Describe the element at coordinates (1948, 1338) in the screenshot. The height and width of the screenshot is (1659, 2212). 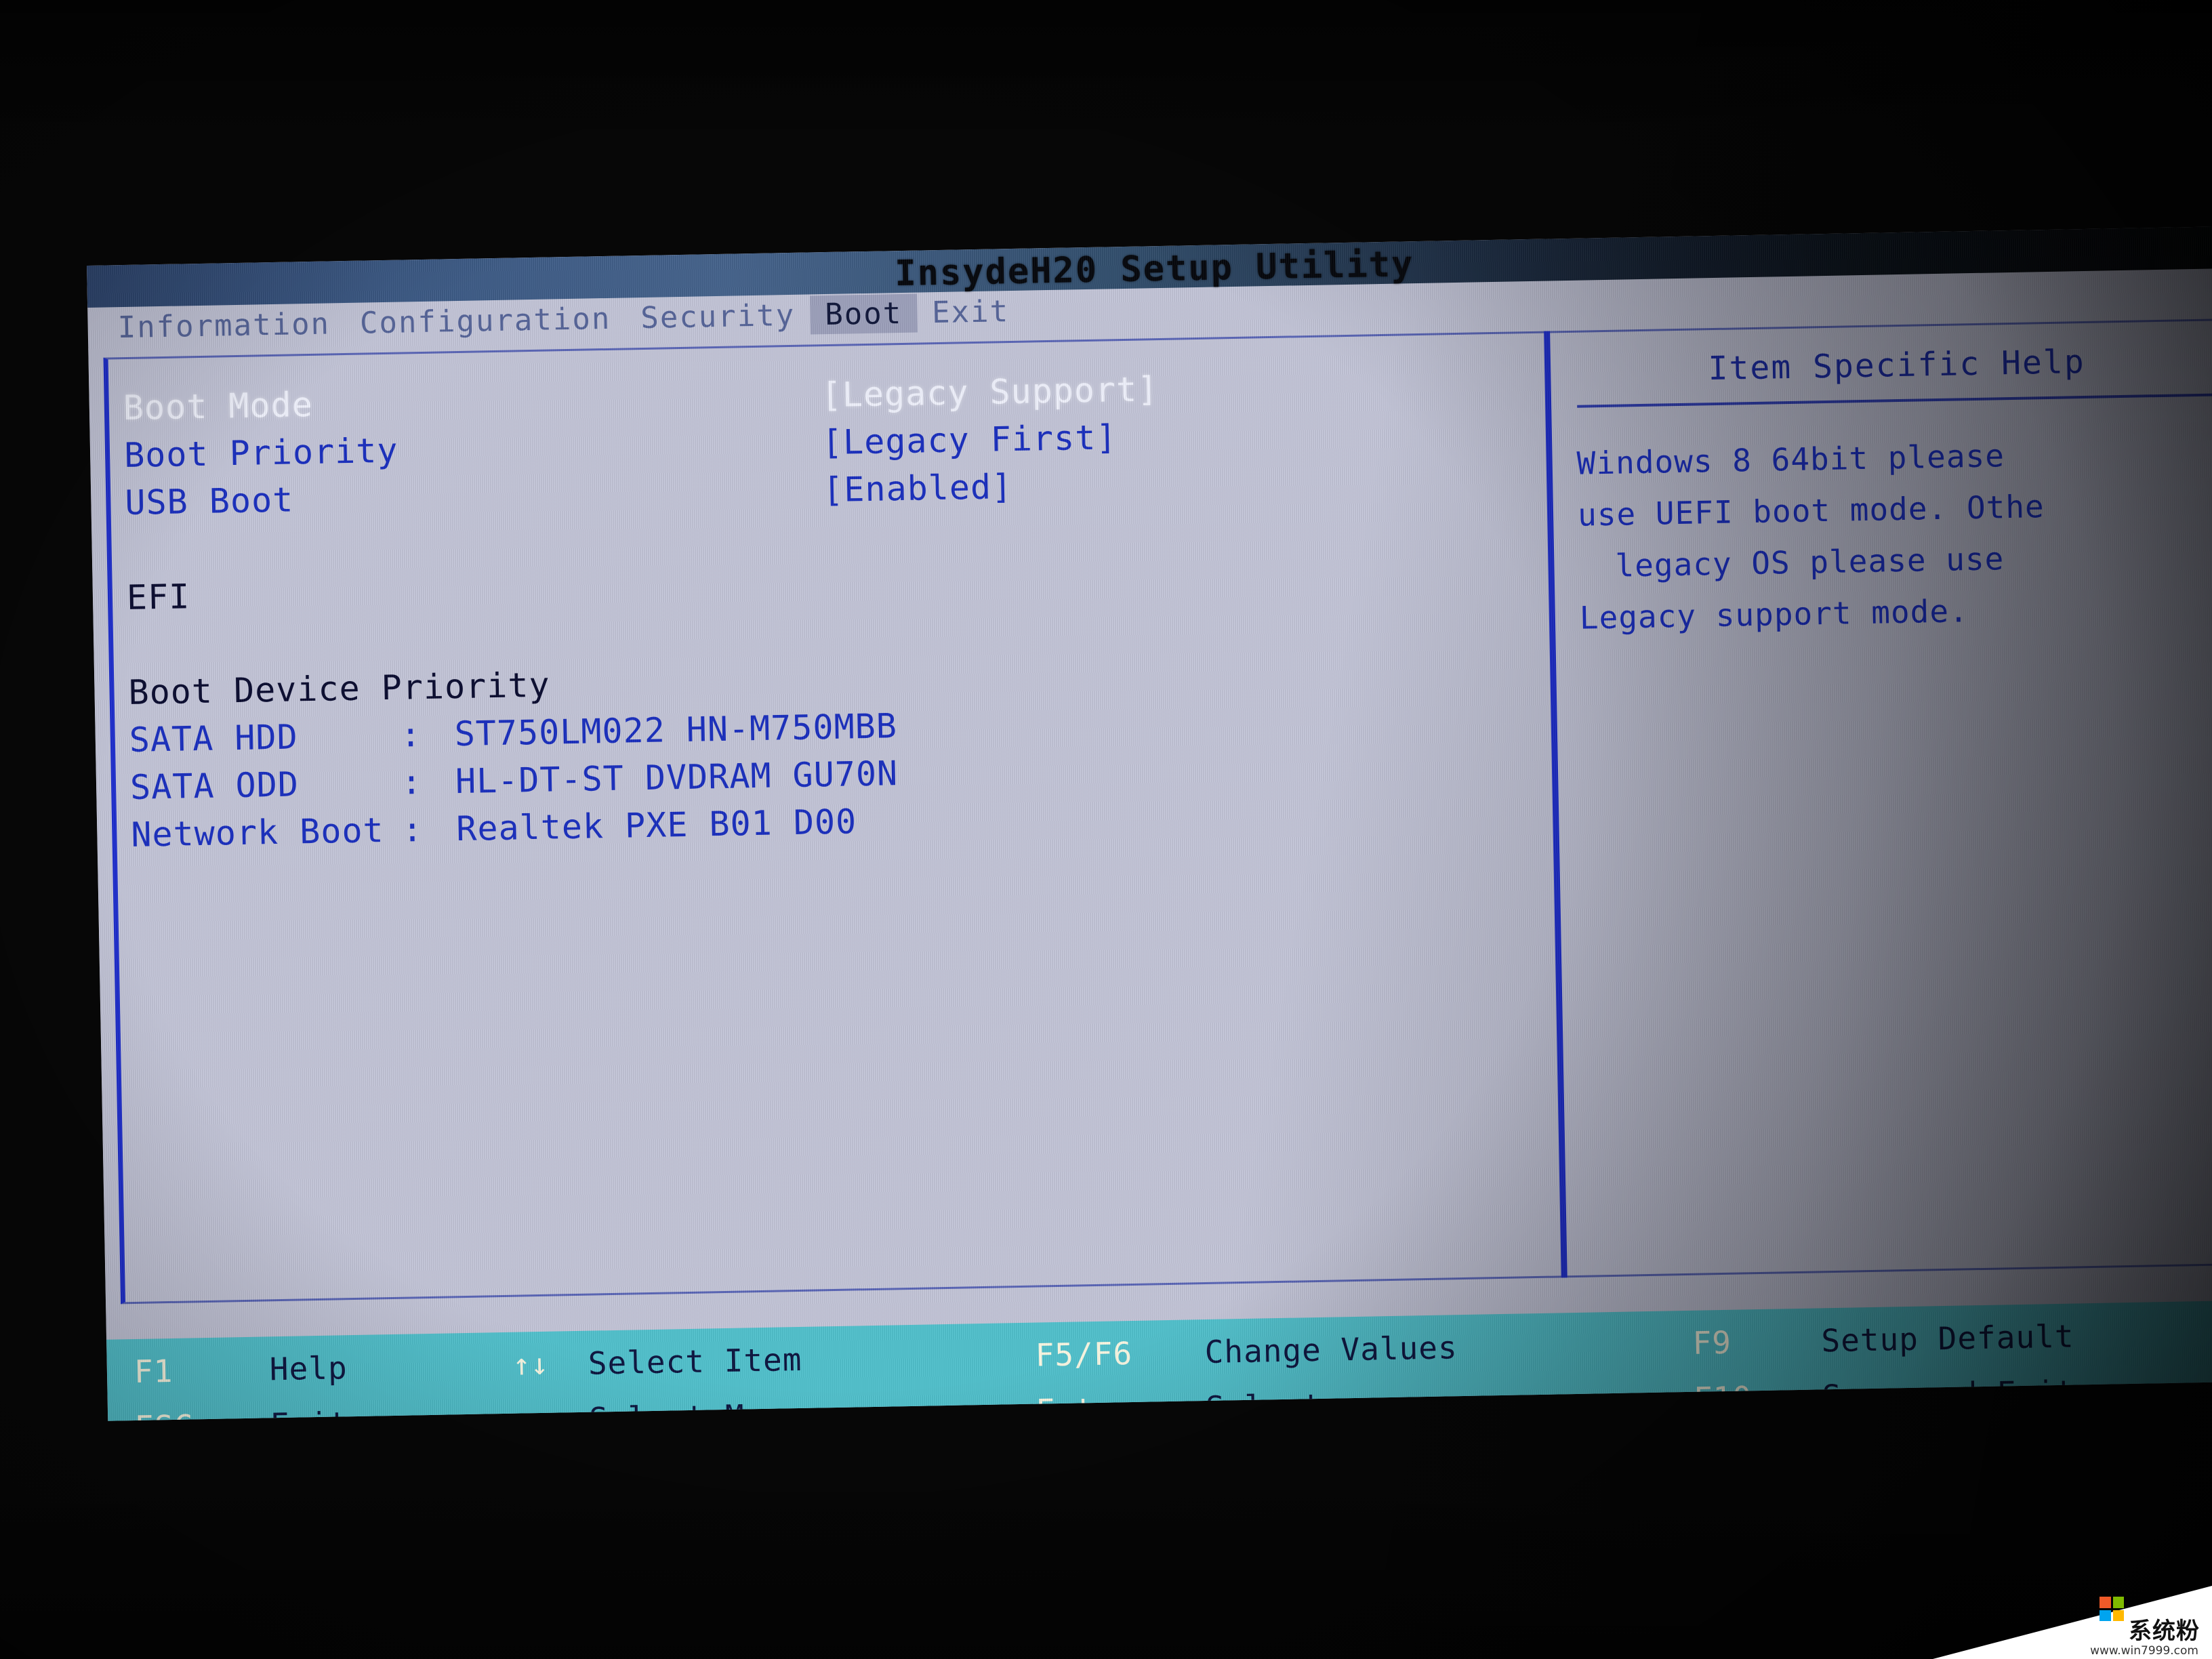
I see `function-key-desc: Setup Default` at that location.